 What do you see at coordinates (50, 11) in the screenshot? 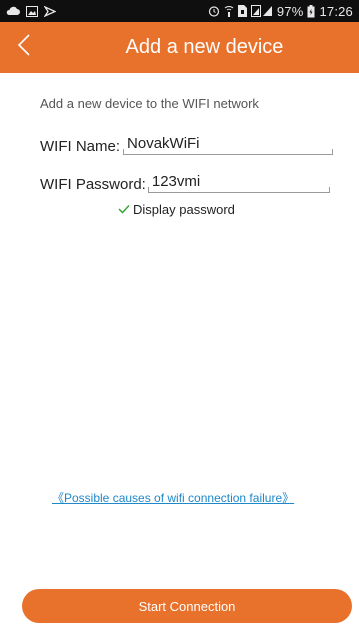
I see `cast-icon` at bounding box center [50, 11].